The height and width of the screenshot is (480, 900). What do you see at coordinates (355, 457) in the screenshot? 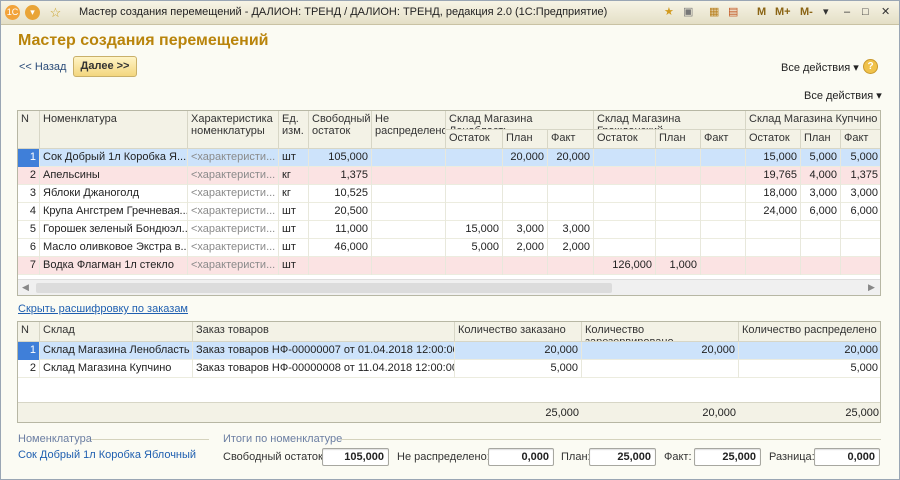
I see `free-rest-field: 105,000` at bounding box center [355, 457].